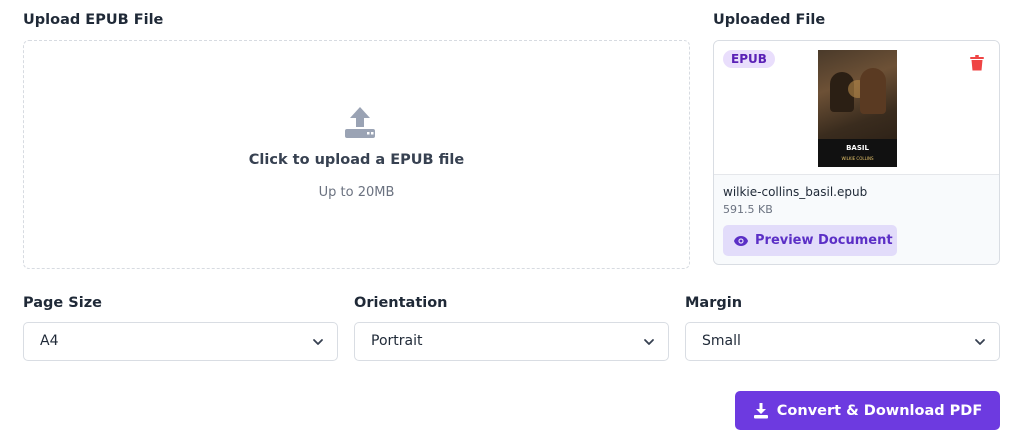 Image resolution: width=1024 pixels, height=437 pixels. Describe the element at coordinates (401, 303) in the screenshot. I see `orientation-label: Orientation` at that location.